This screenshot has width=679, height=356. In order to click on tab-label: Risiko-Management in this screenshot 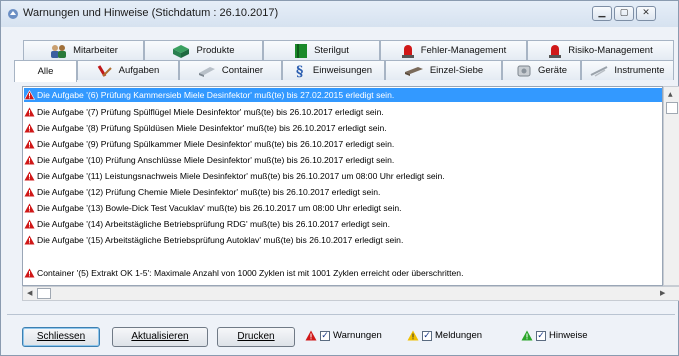, I will do `click(610, 50)`.